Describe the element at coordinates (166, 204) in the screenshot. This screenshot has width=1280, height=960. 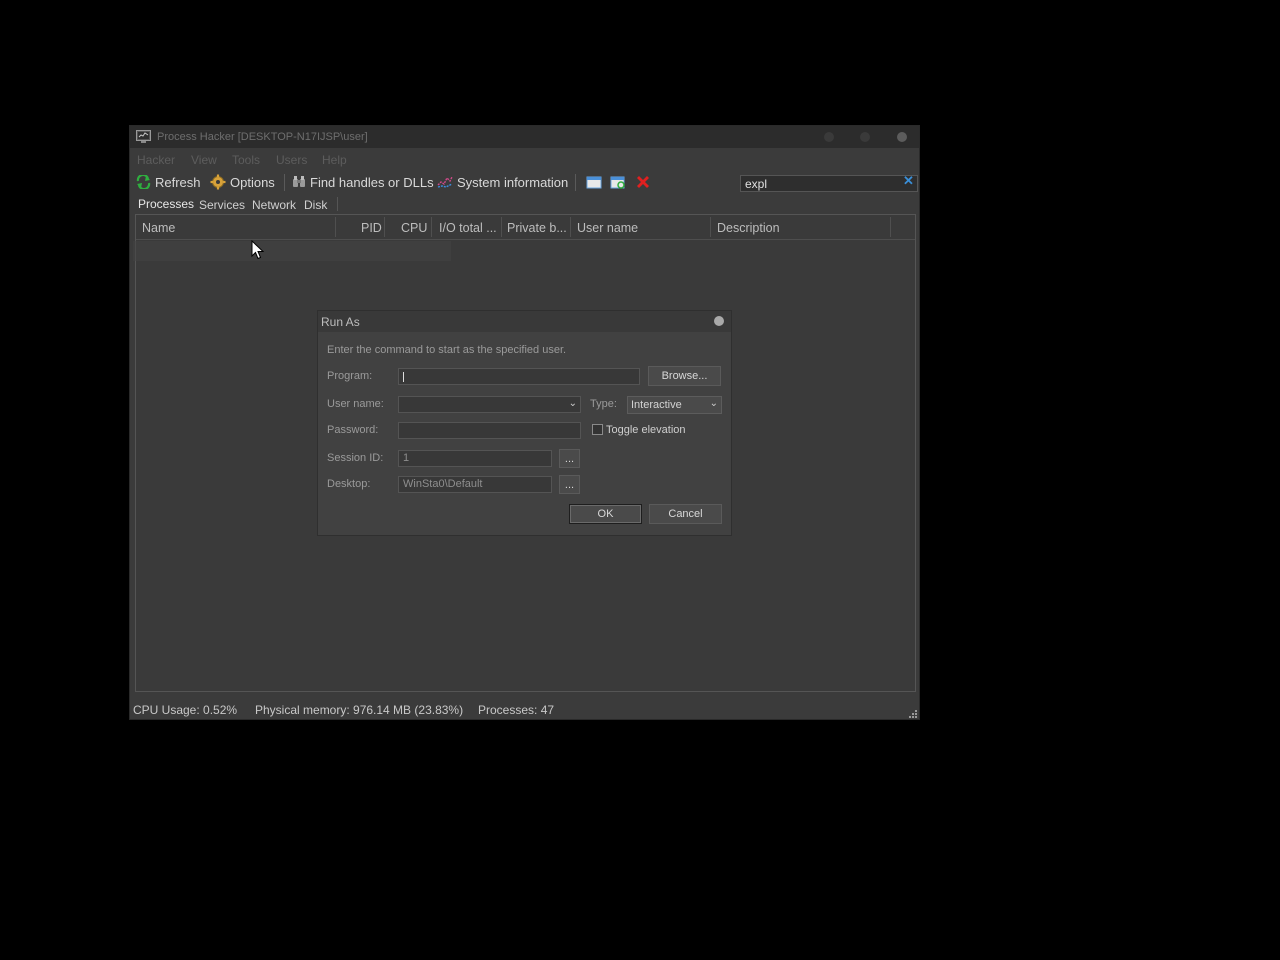
I see `tab-processes: Processes` at that location.